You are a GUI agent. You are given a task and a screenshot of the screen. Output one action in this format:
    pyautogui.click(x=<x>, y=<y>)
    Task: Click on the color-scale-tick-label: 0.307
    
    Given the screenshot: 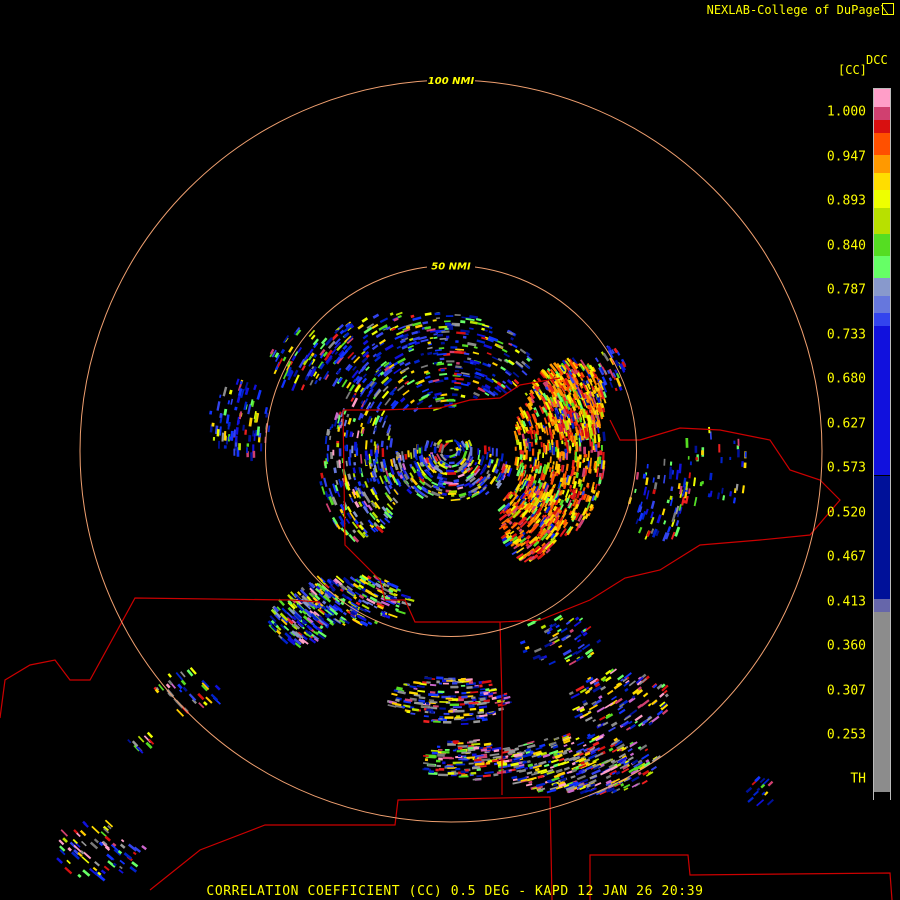 What is the action you would take?
    pyautogui.click(x=846, y=690)
    